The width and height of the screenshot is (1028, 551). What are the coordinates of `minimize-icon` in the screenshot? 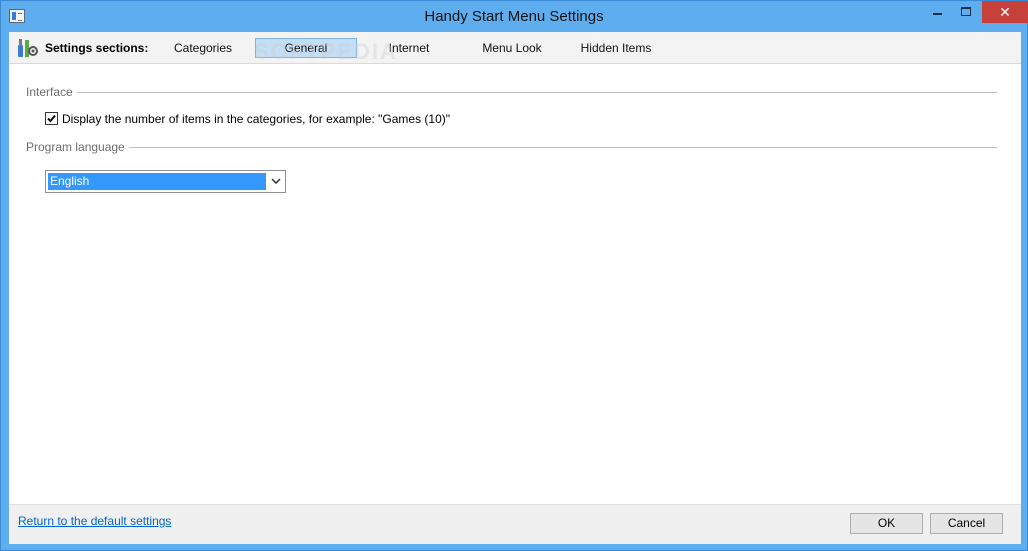 It's located at (937, 14).